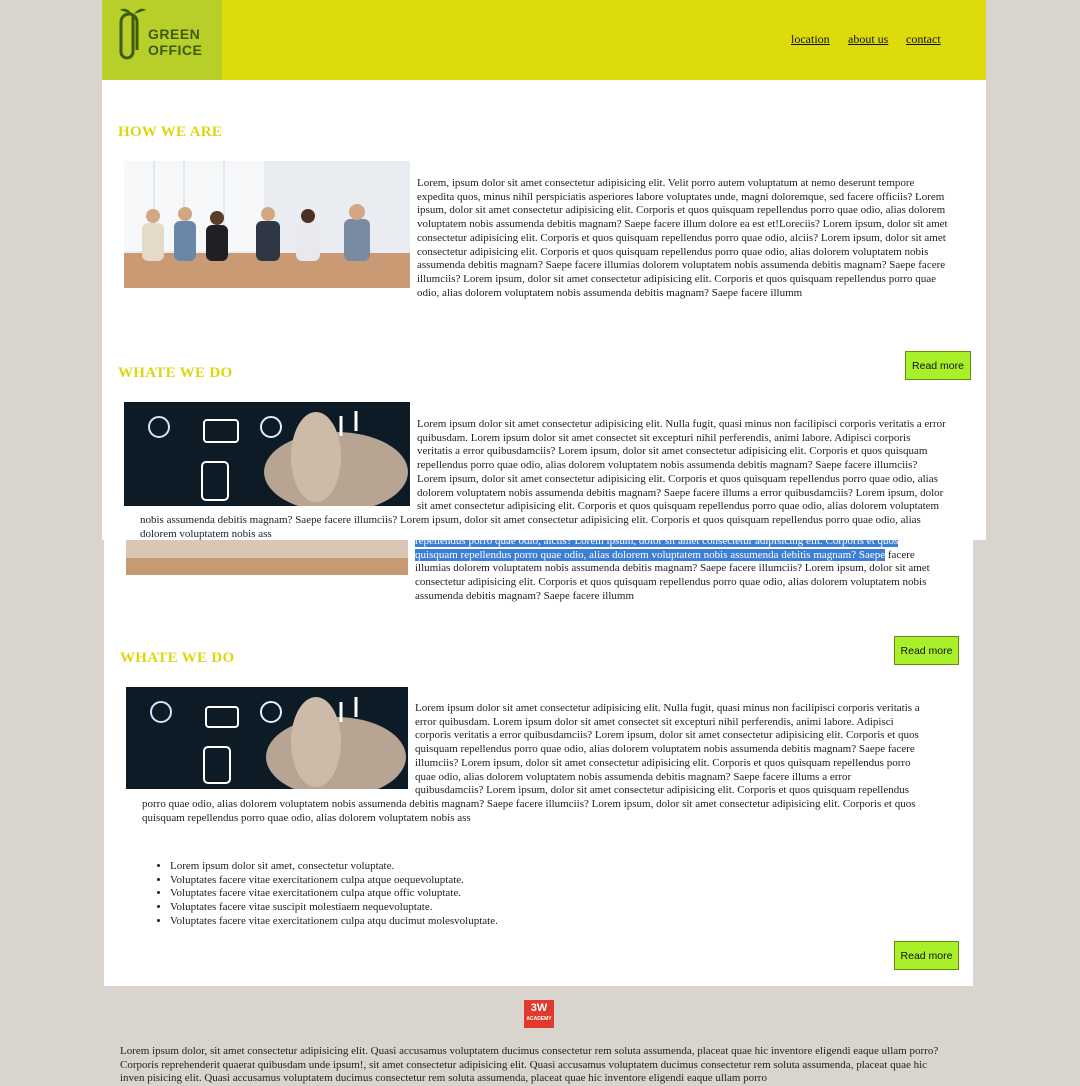 The image size is (1080, 1086). I want to click on academy-logo: 3W ACADEMY, so click(539, 1014).